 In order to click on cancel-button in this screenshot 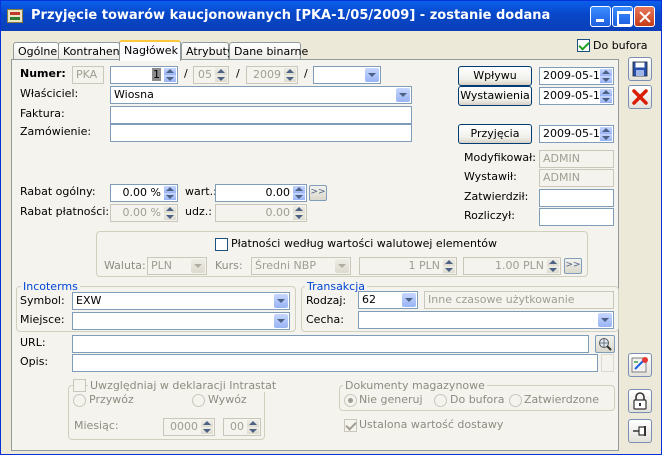, I will do `click(640, 97)`.